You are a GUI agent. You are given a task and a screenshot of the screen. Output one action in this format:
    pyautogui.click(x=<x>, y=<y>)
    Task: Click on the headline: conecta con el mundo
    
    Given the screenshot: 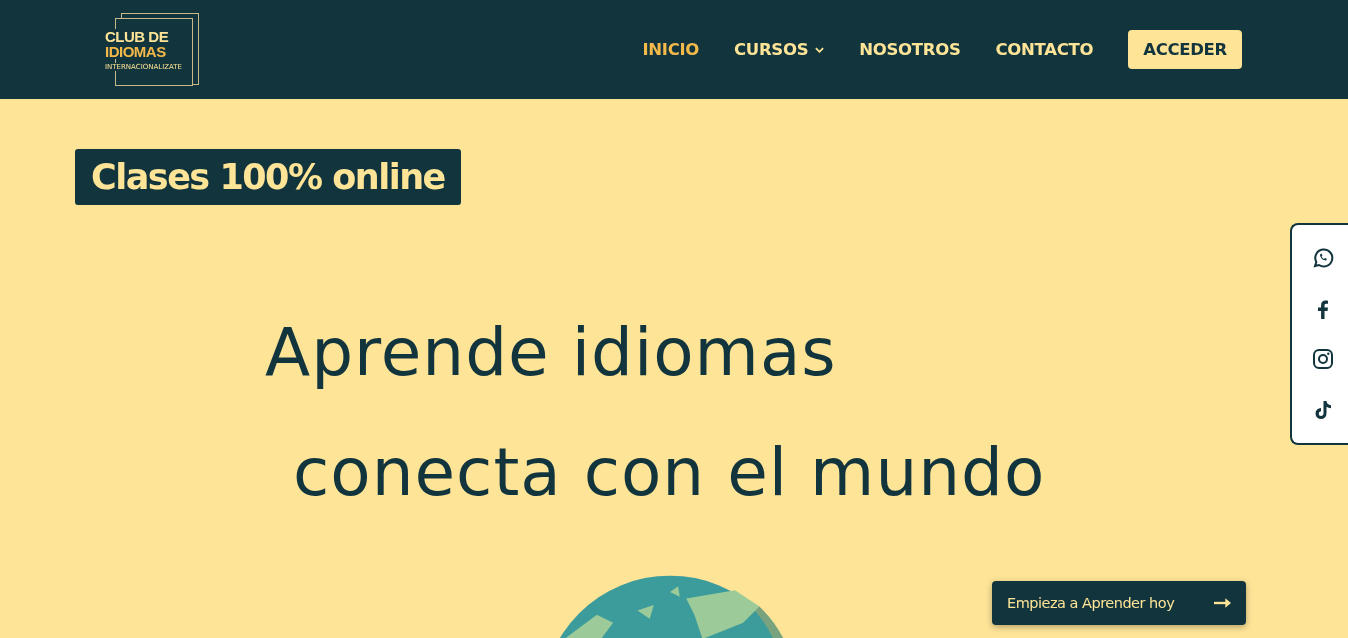 What is the action you would take?
    pyautogui.click(x=669, y=473)
    